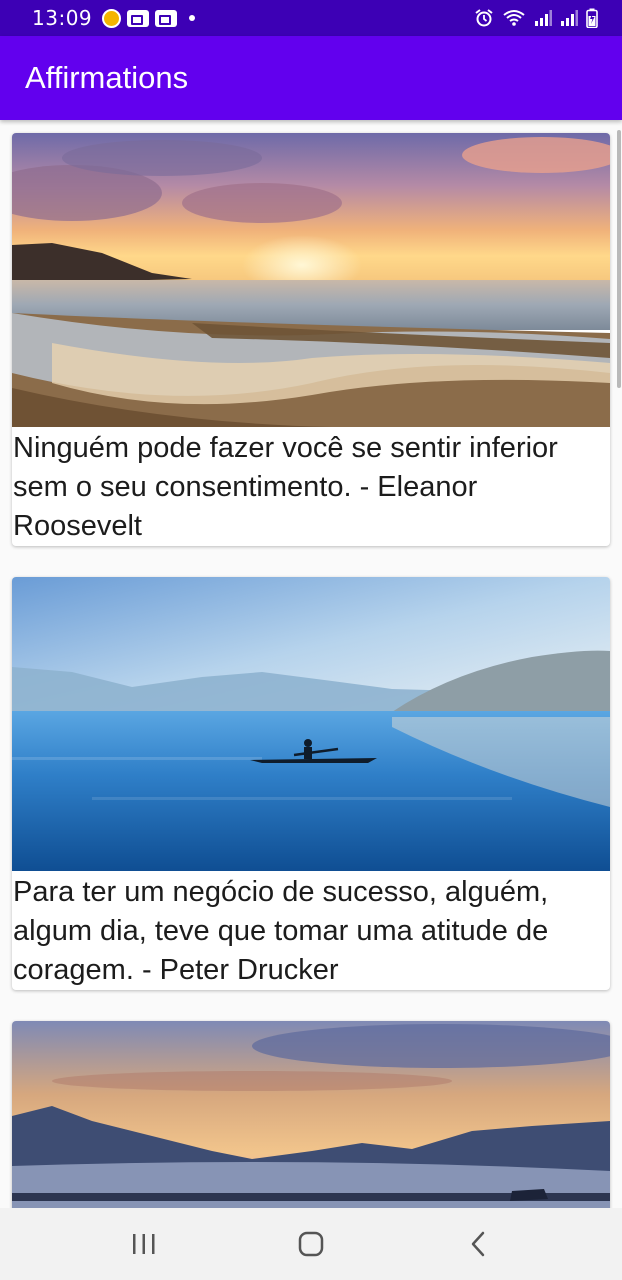 The height and width of the screenshot is (1280, 622). I want to click on battery-charging-icon, so click(592, 18).